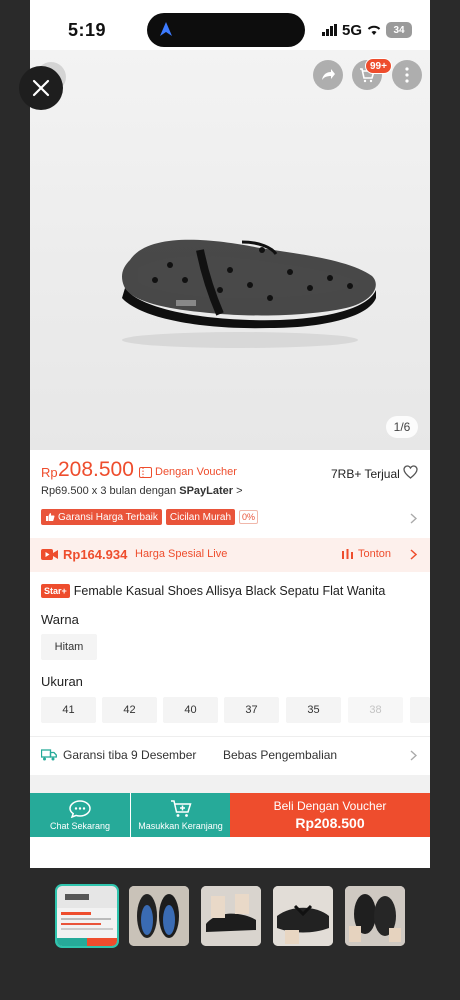  What do you see at coordinates (251, 710) in the screenshot?
I see `size-option: 37` at bounding box center [251, 710].